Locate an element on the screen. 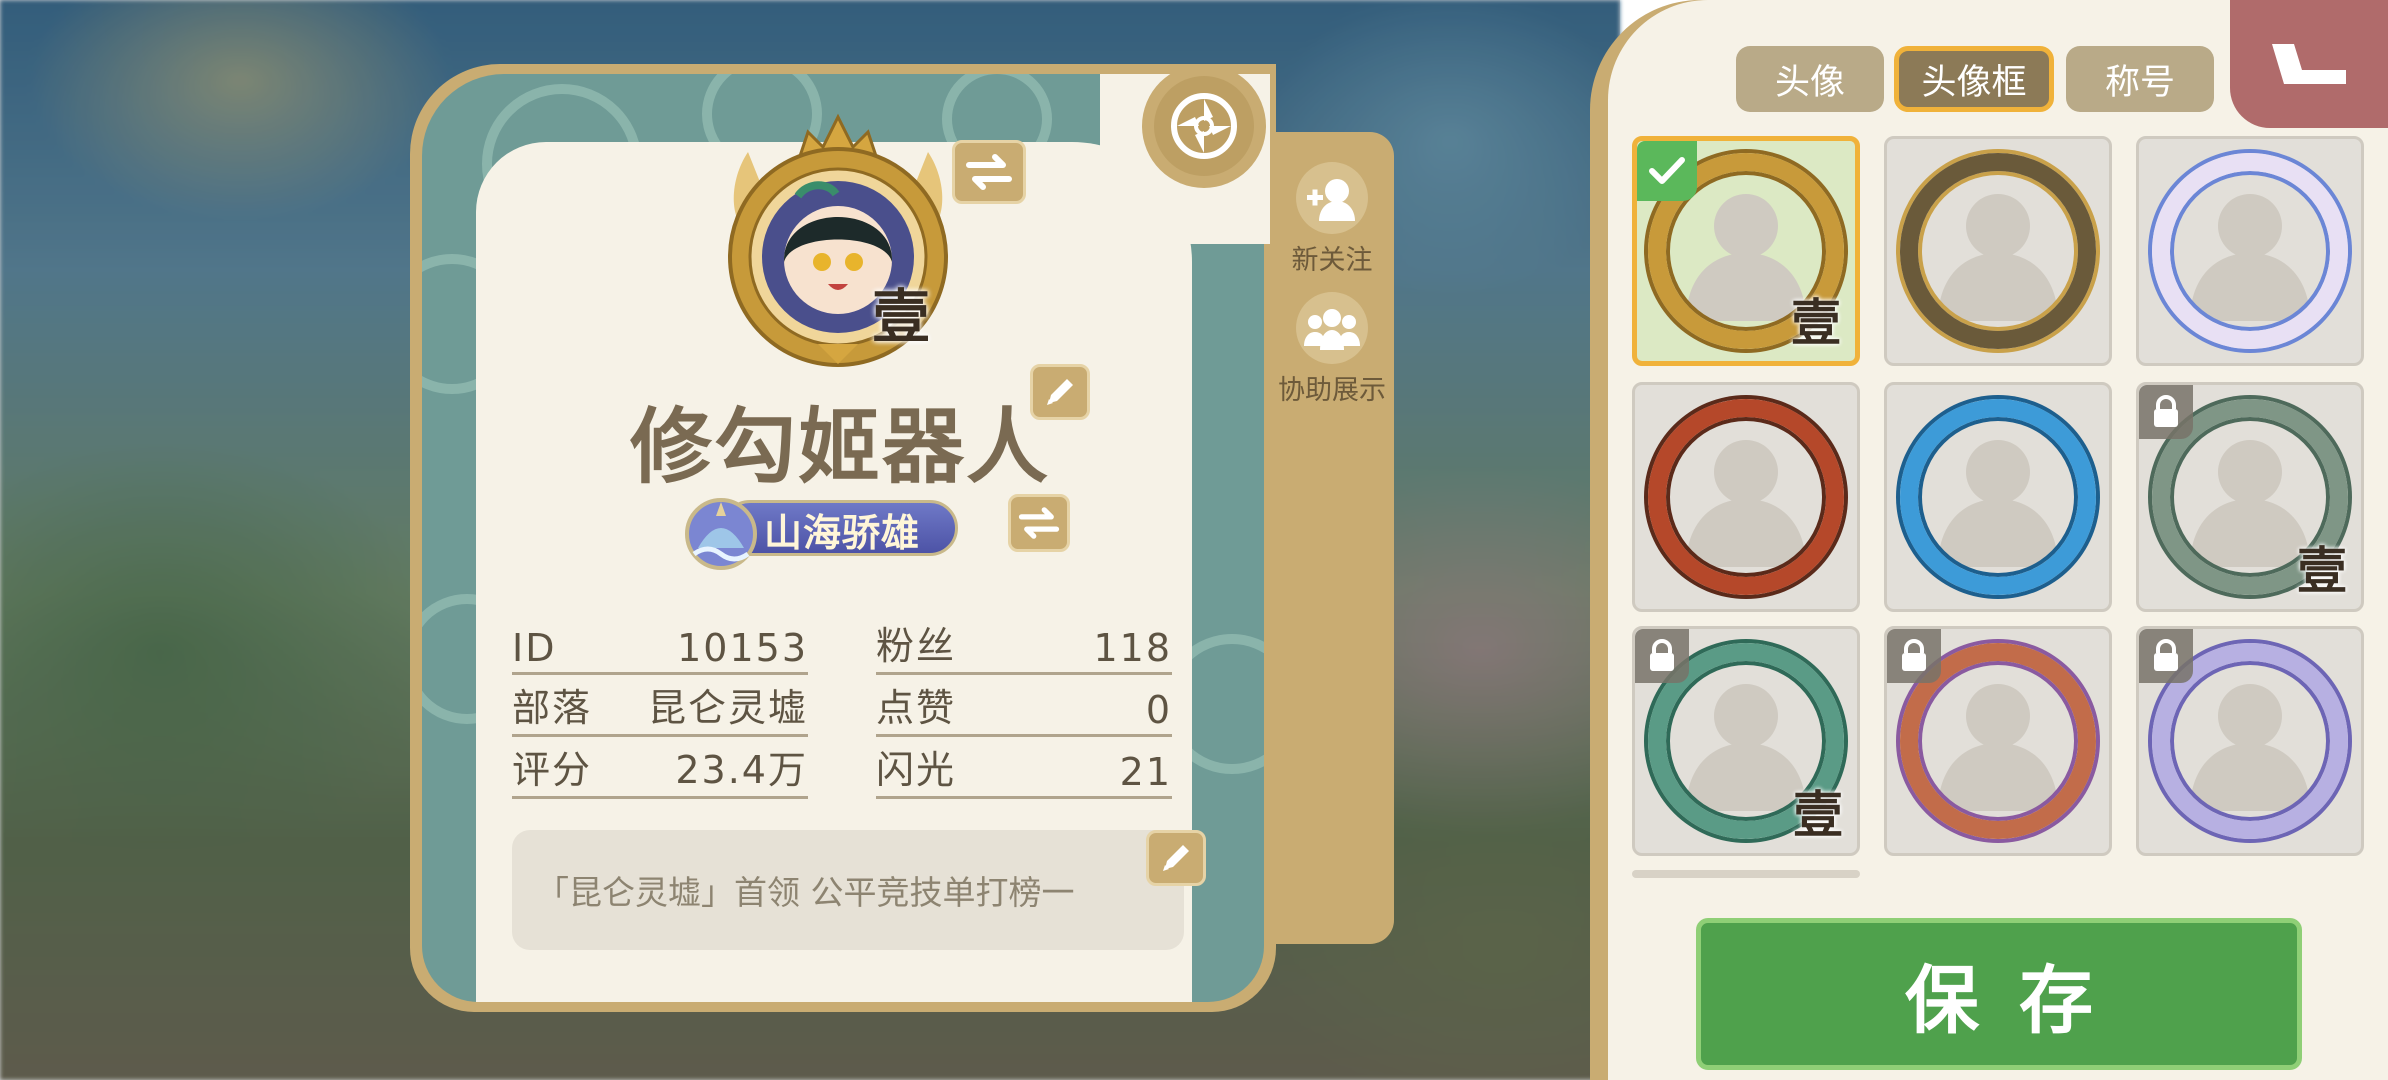 This screenshot has width=2388, height=1080. stat-score-label: 评分 is located at coordinates (552, 770).